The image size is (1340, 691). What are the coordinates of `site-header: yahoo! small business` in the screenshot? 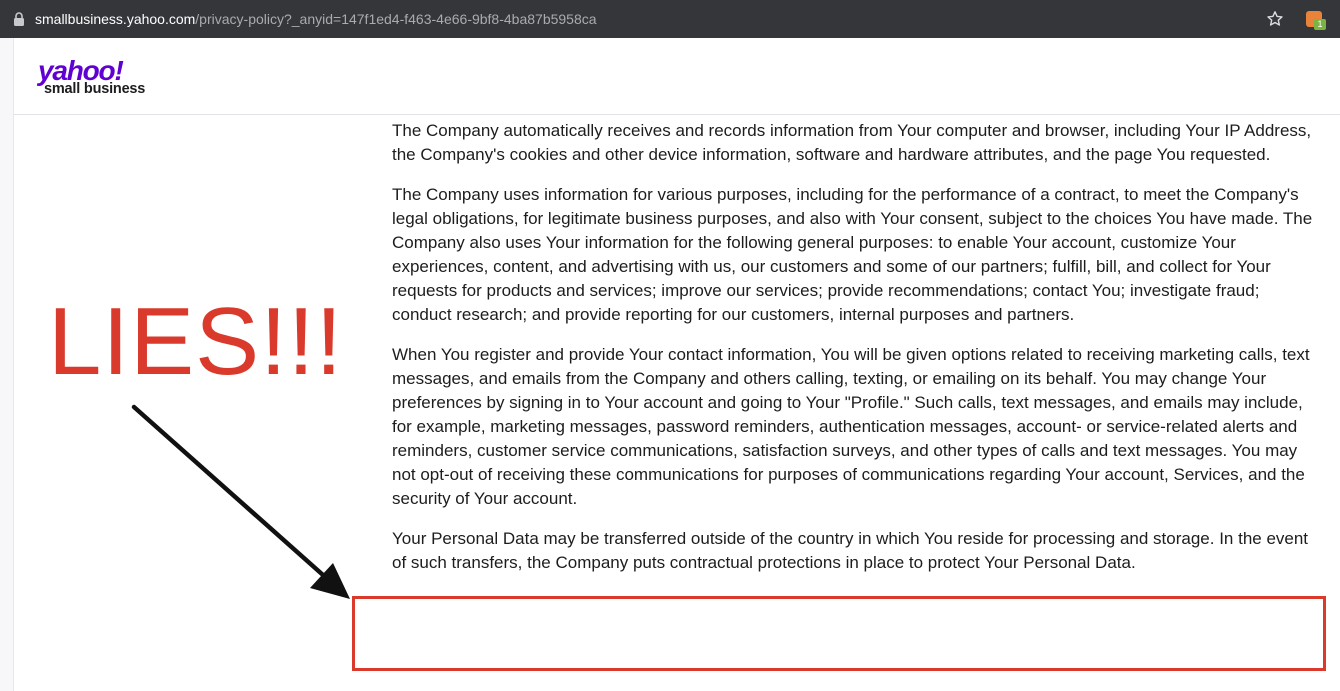 It's located at (676, 76).